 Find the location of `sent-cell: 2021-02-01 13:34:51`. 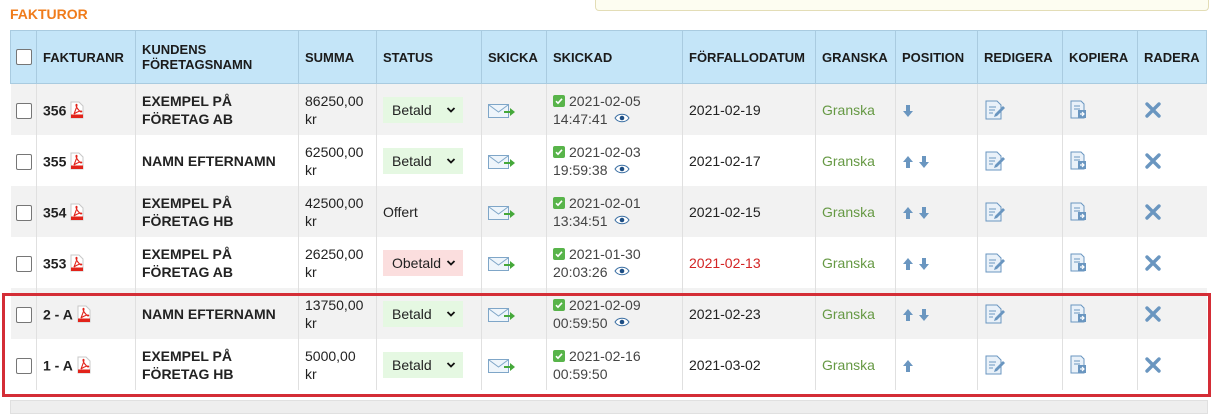

sent-cell: 2021-02-01 13:34:51 is located at coordinates (614, 211).